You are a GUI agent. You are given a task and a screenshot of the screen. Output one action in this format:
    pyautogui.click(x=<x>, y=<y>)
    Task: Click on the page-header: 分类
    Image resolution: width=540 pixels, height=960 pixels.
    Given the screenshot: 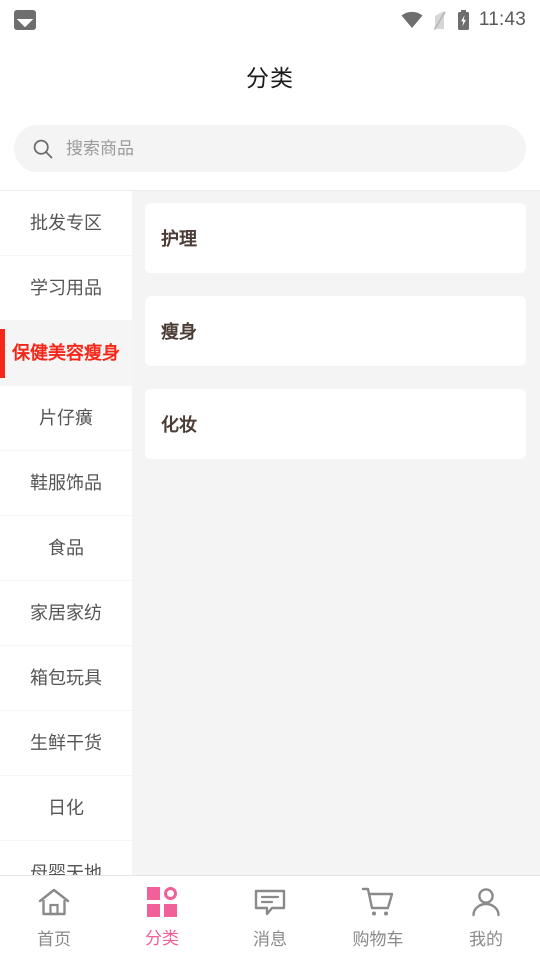 What is the action you would take?
    pyautogui.click(x=270, y=75)
    